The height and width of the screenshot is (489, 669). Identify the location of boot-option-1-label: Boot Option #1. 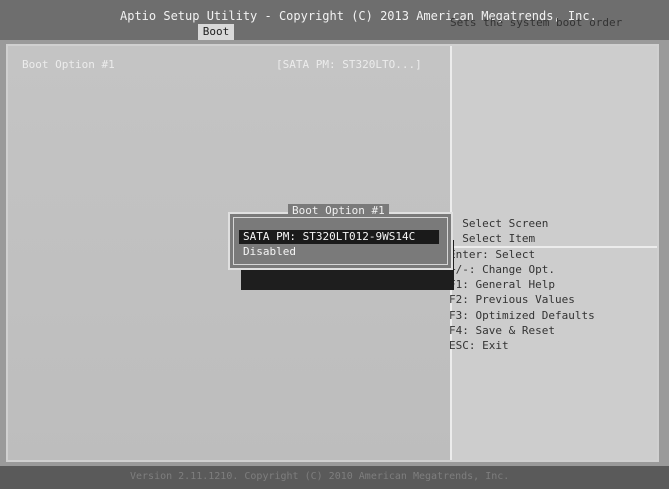
(68, 64).